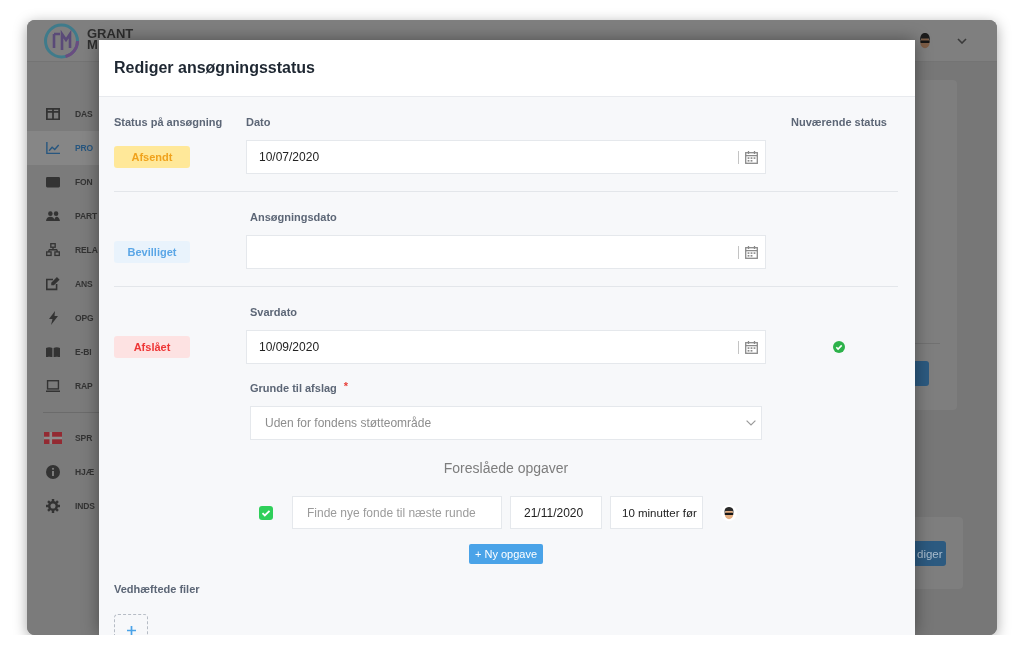 The image size is (1024, 669). What do you see at coordinates (63, 148) in the screenshot?
I see `sidebar-item: PRO` at bounding box center [63, 148].